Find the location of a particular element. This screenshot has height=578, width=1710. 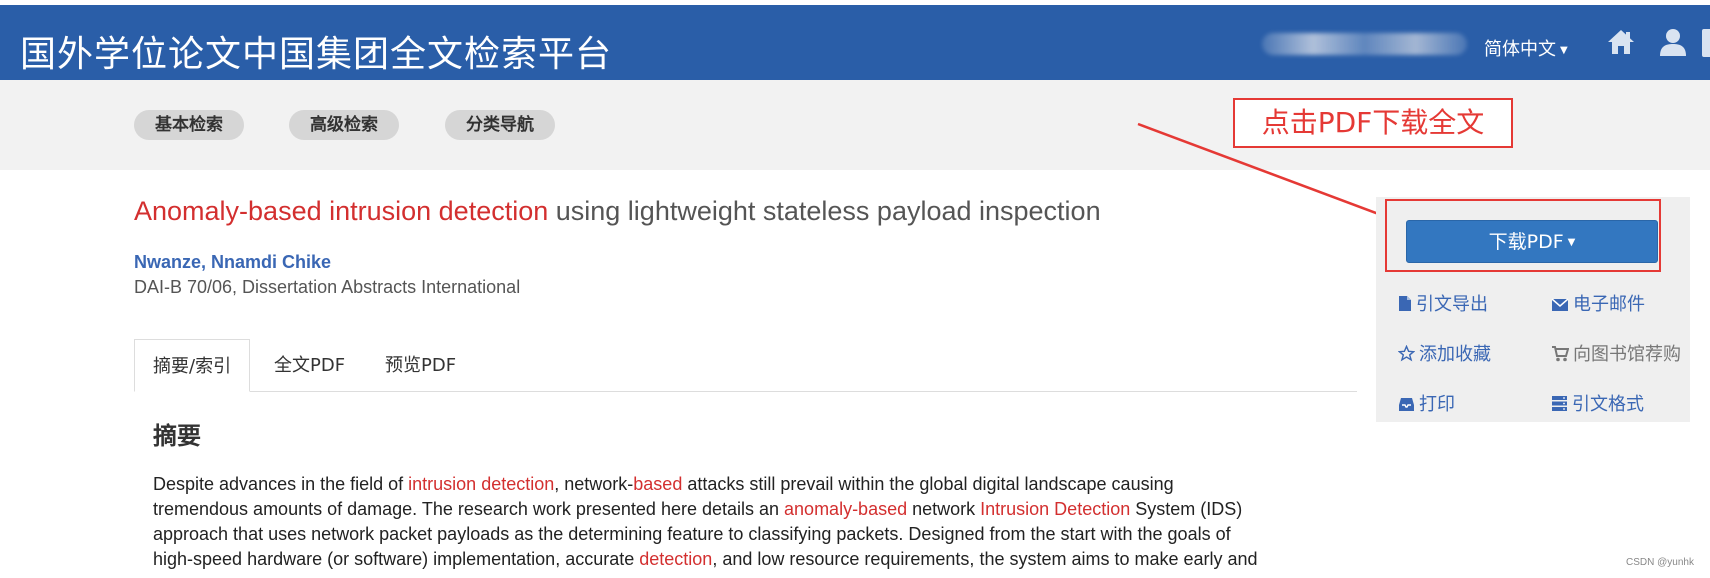

text-run: Despite advances in the field of is located at coordinates (281, 484).